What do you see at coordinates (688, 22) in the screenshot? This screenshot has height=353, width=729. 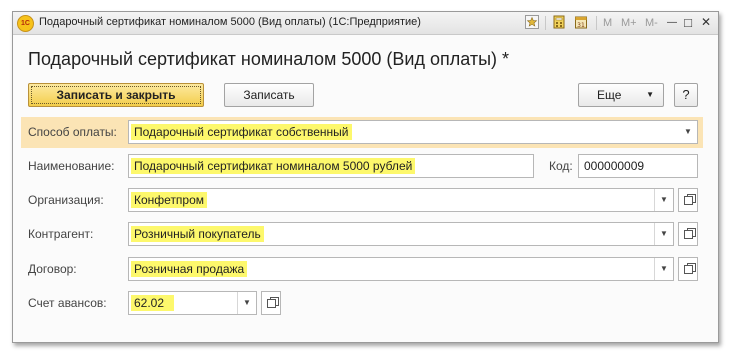 I see `maximize-button: □` at bounding box center [688, 22].